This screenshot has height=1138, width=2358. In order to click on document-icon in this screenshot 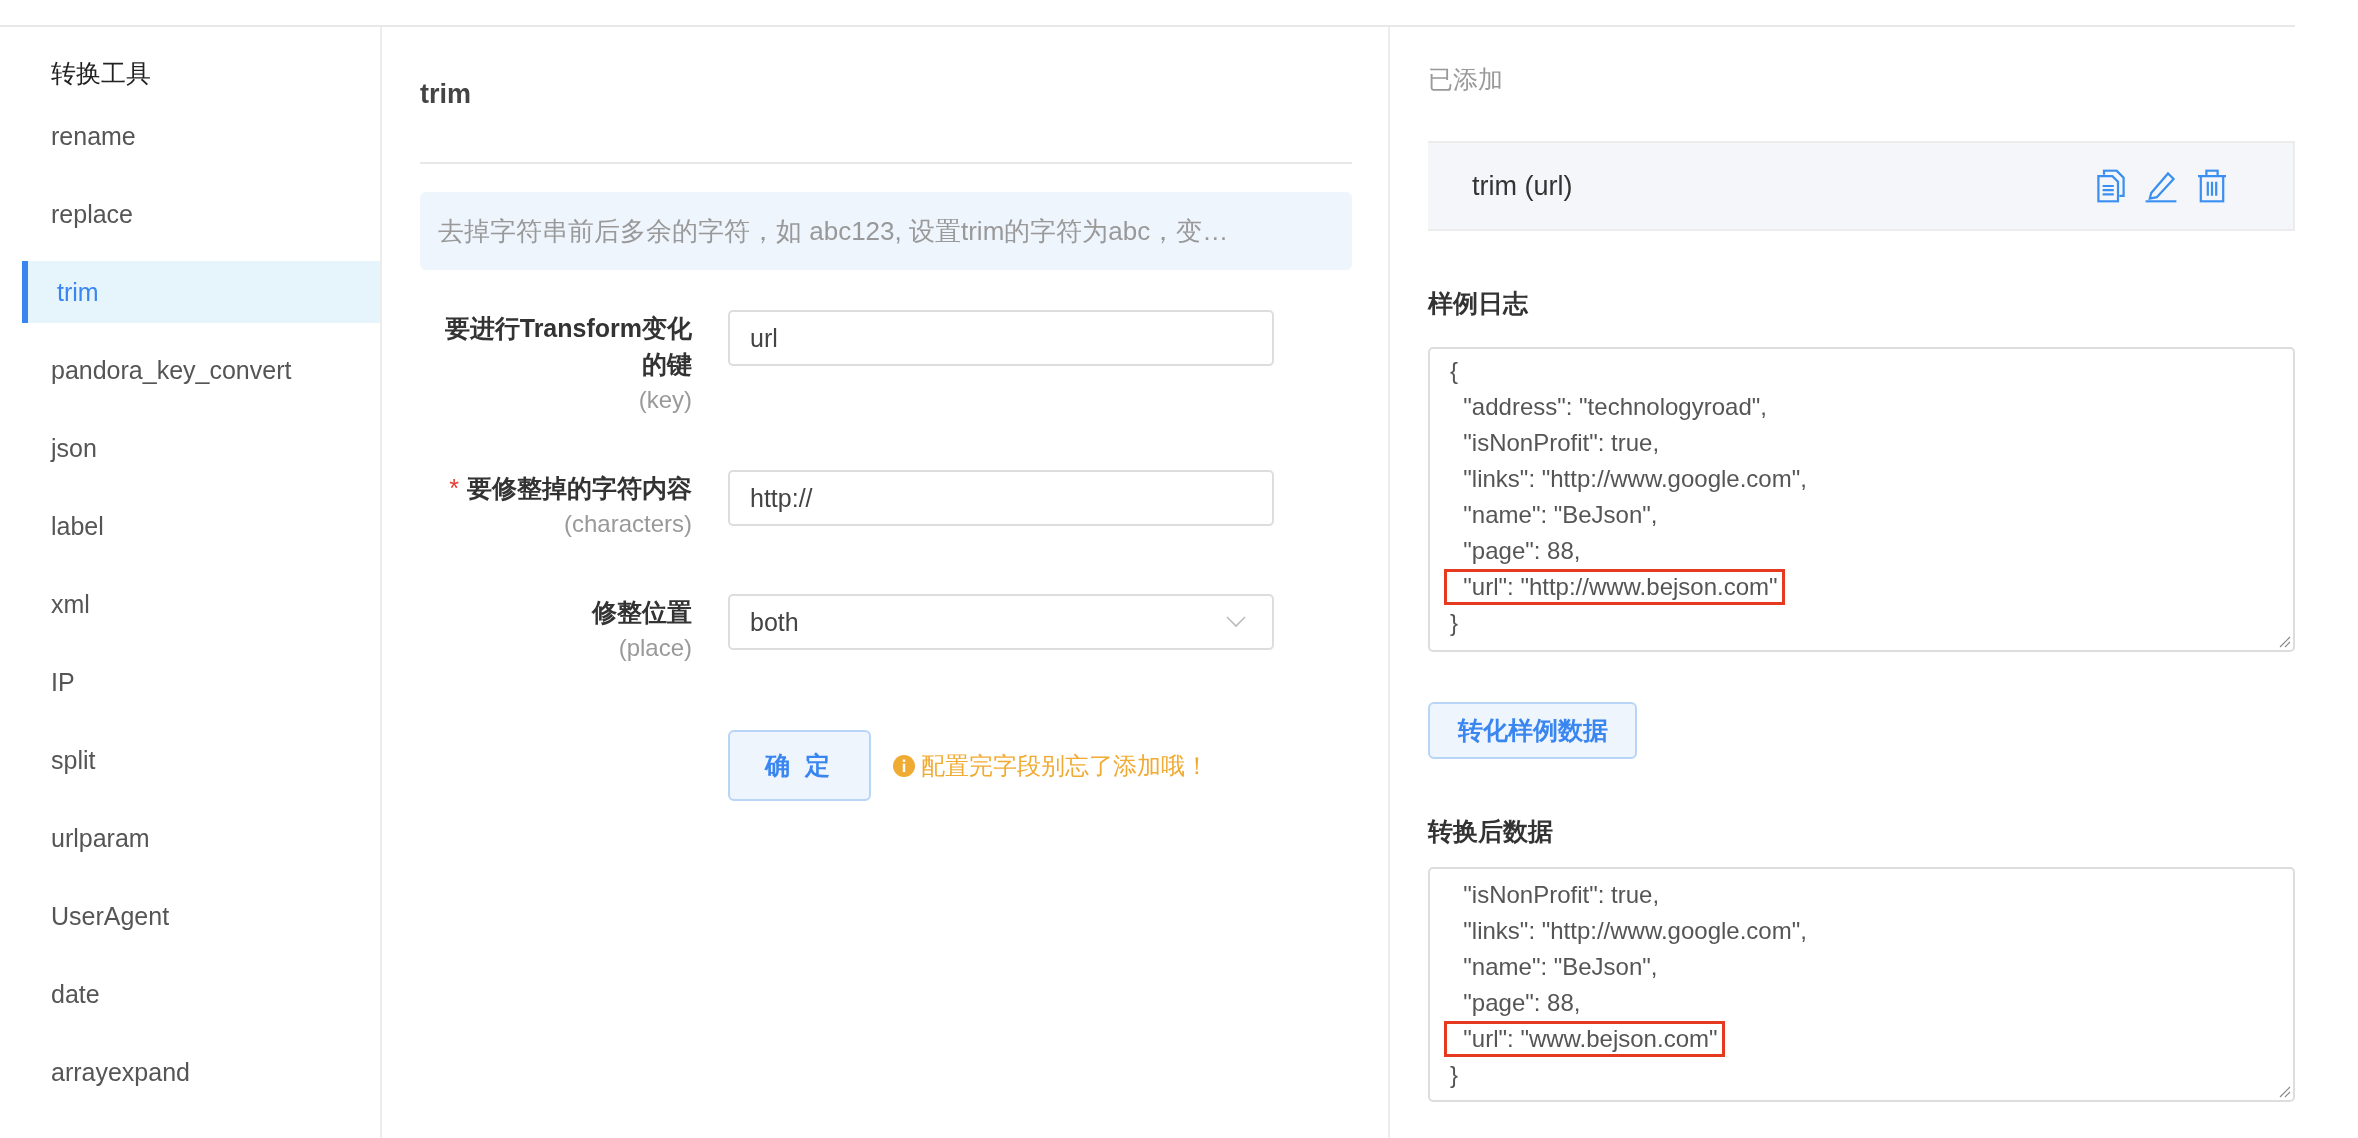, I will do `click(2111, 186)`.